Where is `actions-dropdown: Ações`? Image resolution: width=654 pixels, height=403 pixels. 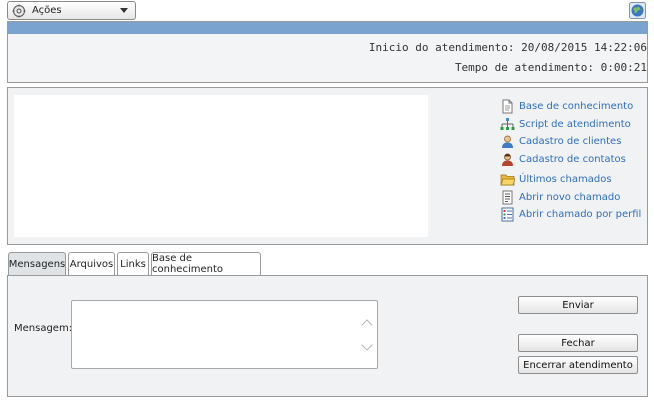
actions-dropdown: Ações is located at coordinates (71, 10).